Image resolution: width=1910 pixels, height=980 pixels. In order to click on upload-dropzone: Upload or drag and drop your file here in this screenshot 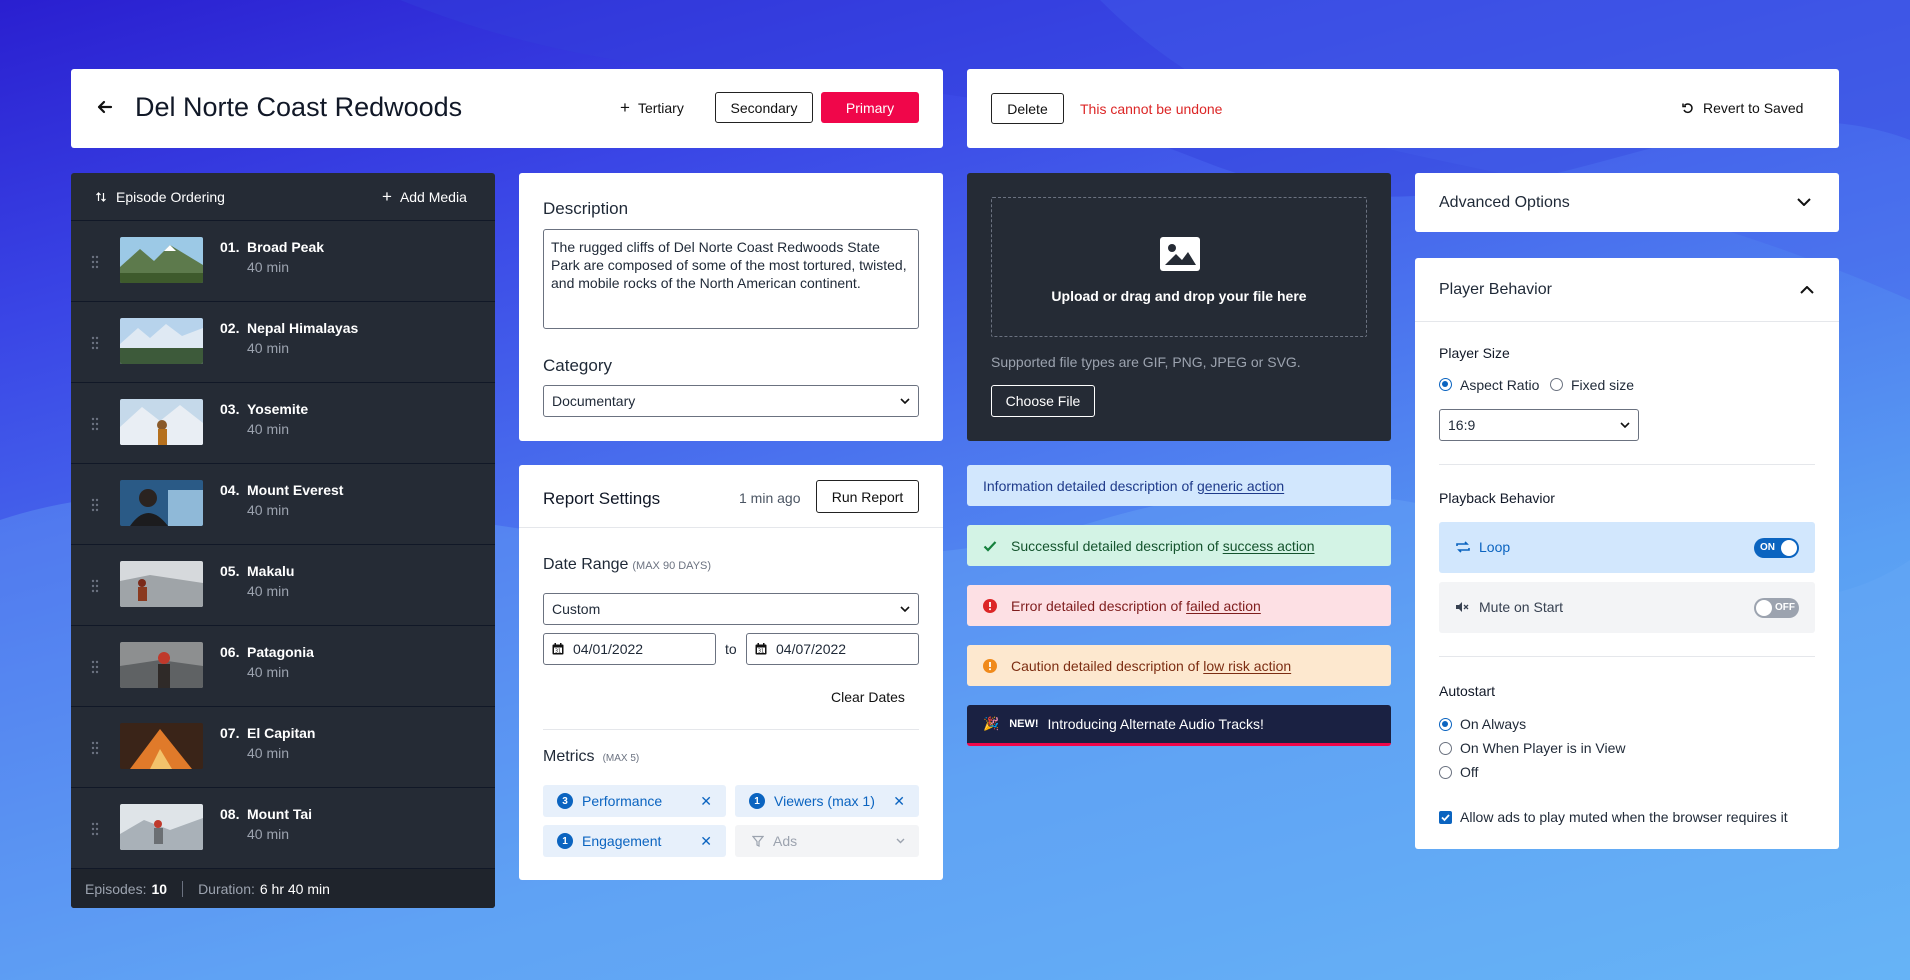, I will do `click(1179, 267)`.